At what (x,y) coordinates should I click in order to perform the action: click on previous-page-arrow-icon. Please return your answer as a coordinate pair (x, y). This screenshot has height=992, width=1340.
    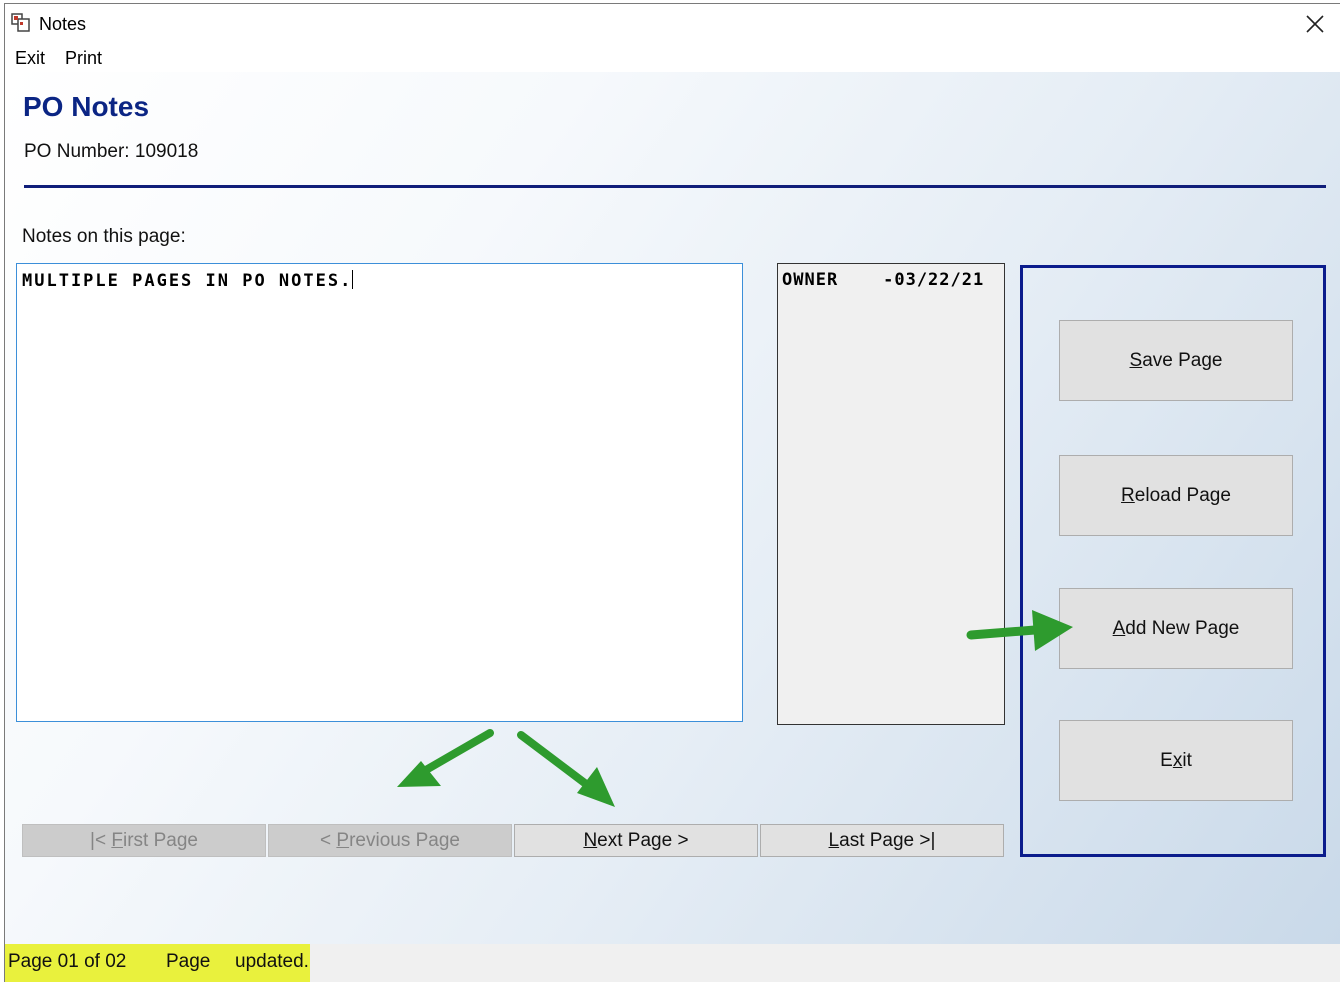
    Looking at the image, I should click on (506, 768).